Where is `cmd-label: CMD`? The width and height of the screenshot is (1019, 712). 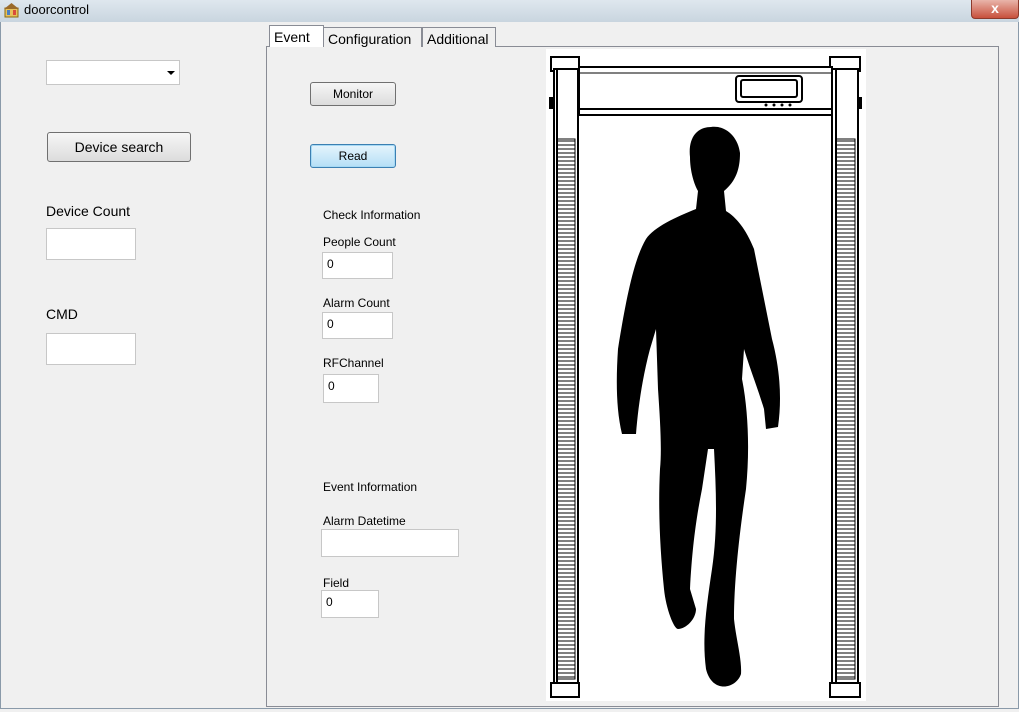
cmd-label: CMD is located at coordinates (62, 314).